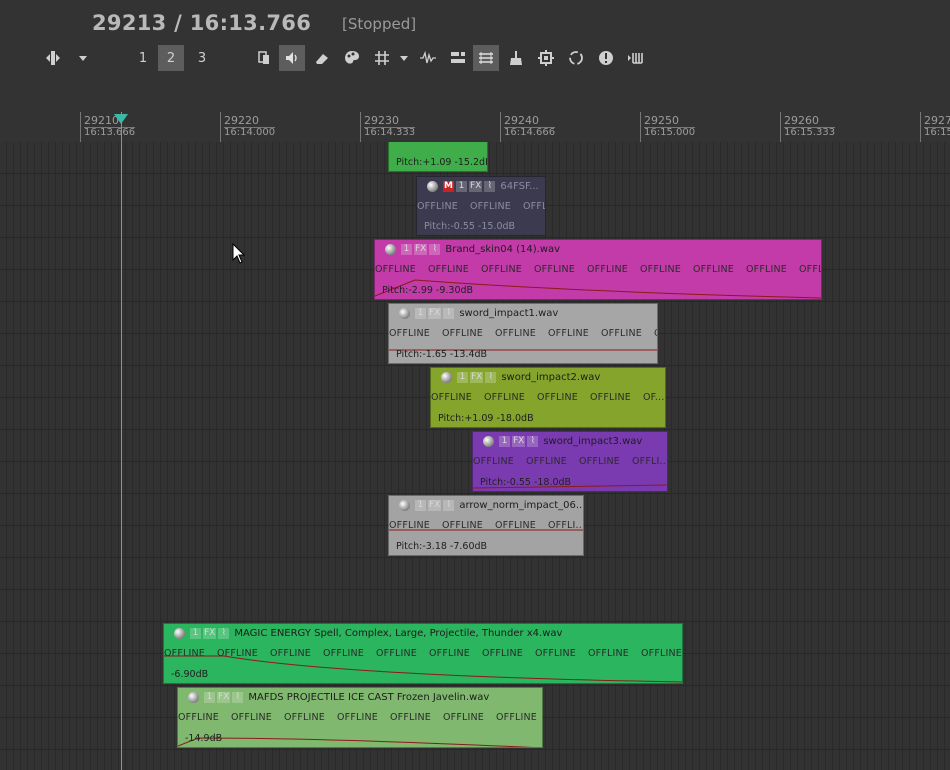 The image size is (950, 770). Describe the element at coordinates (428, 58) in the screenshot. I see `waveform-icon` at that location.